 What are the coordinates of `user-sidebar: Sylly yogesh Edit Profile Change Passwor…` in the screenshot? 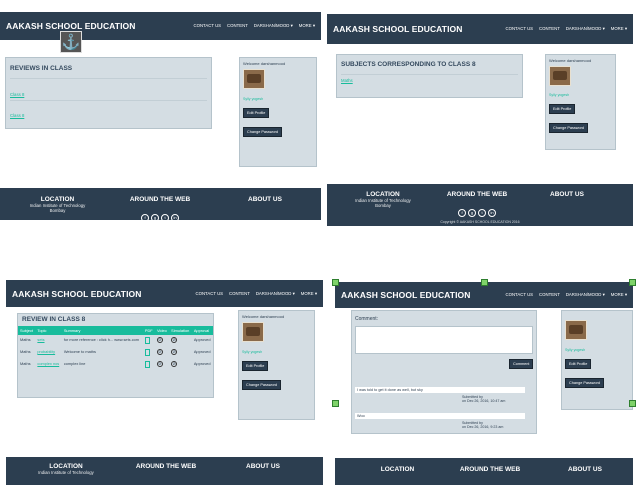 It's located at (597, 360).